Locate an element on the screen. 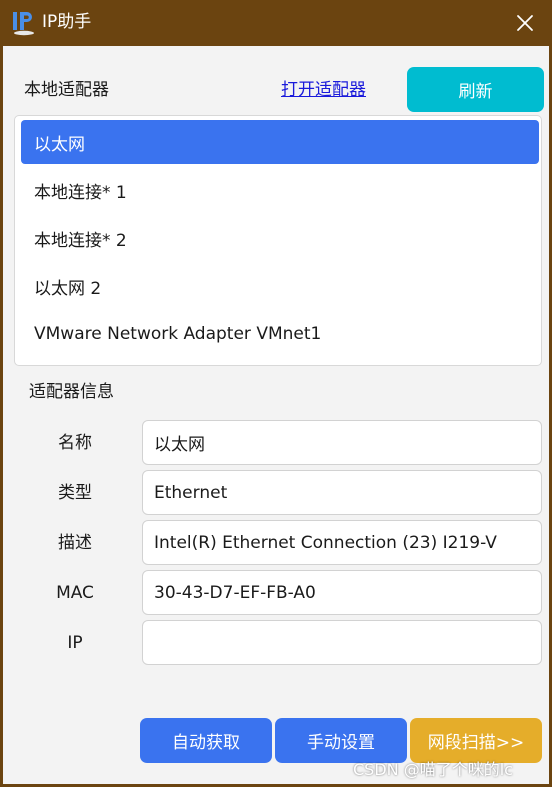 The width and height of the screenshot is (552, 787). open-adapter-link: 打开适配器 is located at coordinates (323, 90).